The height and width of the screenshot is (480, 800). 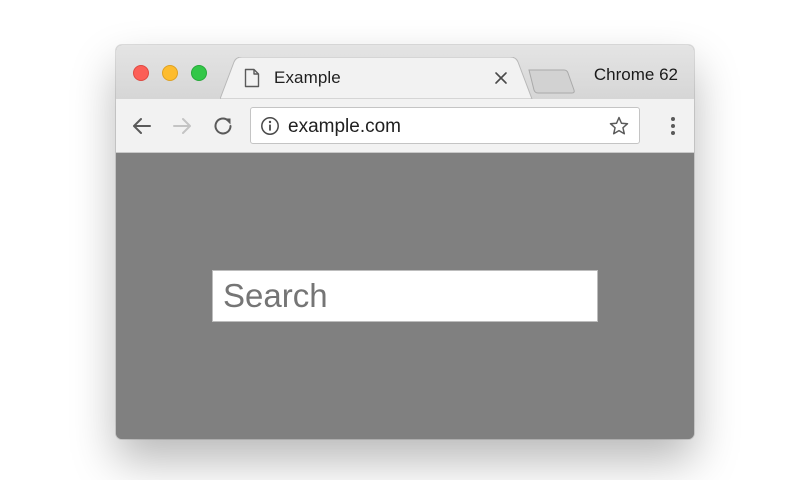 I want to click on url-text: example.com, so click(x=344, y=127).